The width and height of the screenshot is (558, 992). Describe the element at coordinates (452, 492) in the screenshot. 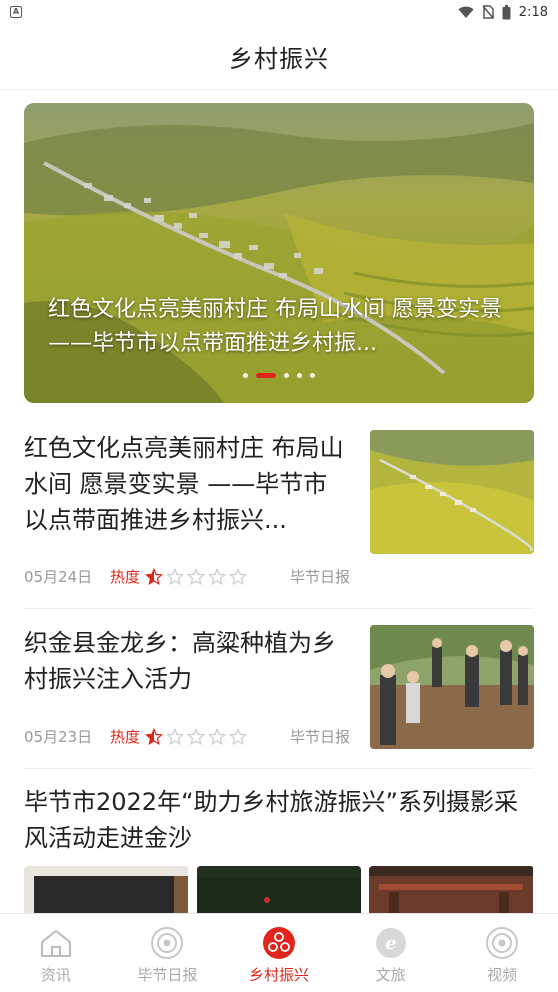

I see `village-fields-photo` at that location.